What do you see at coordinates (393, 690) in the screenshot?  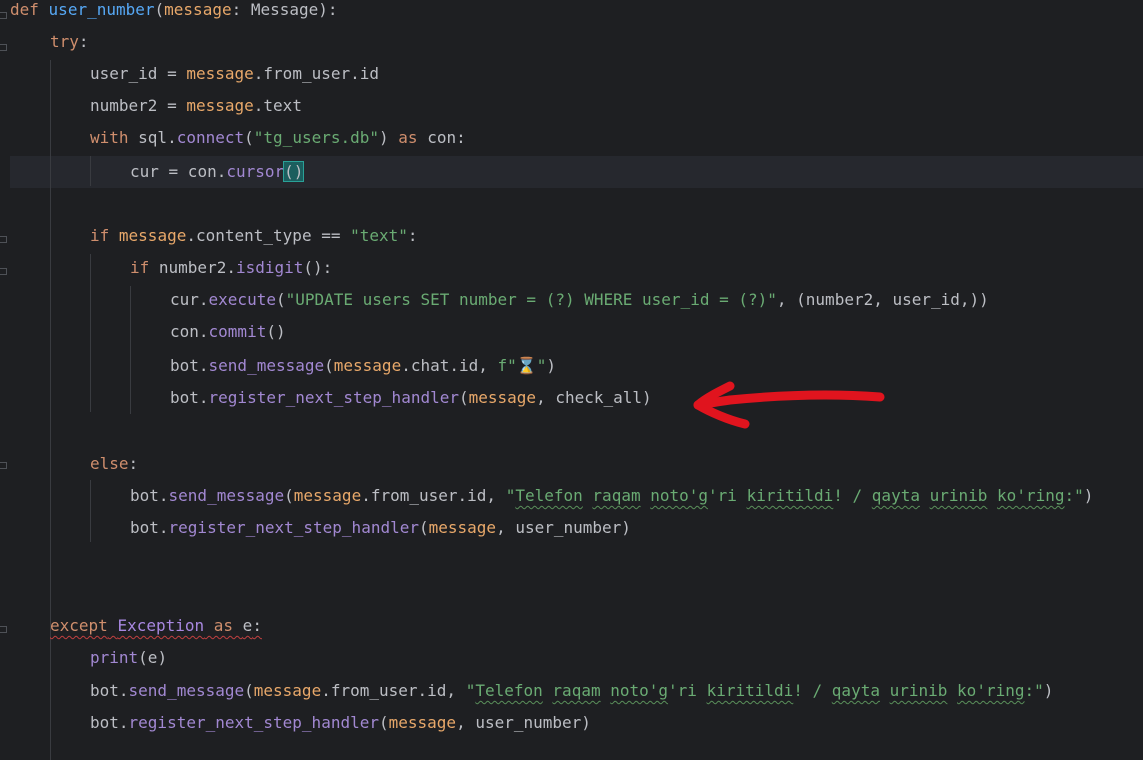 I see `attribute-access: .from_user.id,` at bounding box center [393, 690].